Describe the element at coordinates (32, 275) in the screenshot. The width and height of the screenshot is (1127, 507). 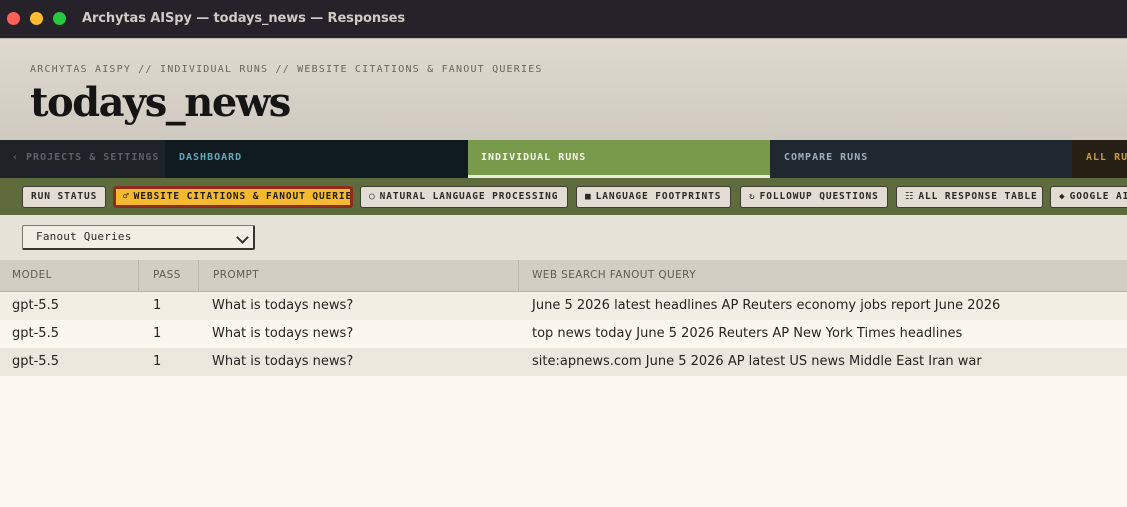
I see `col-header-model: MODEL` at that location.